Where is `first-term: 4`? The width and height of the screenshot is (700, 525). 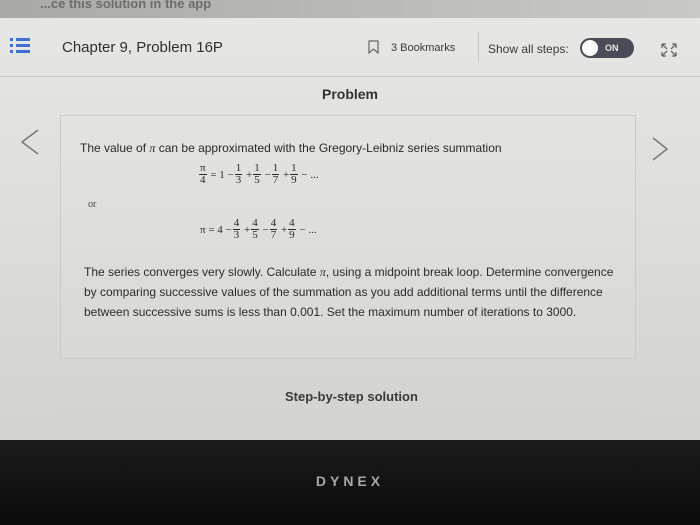 first-term: 4 is located at coordinates (220, 229).